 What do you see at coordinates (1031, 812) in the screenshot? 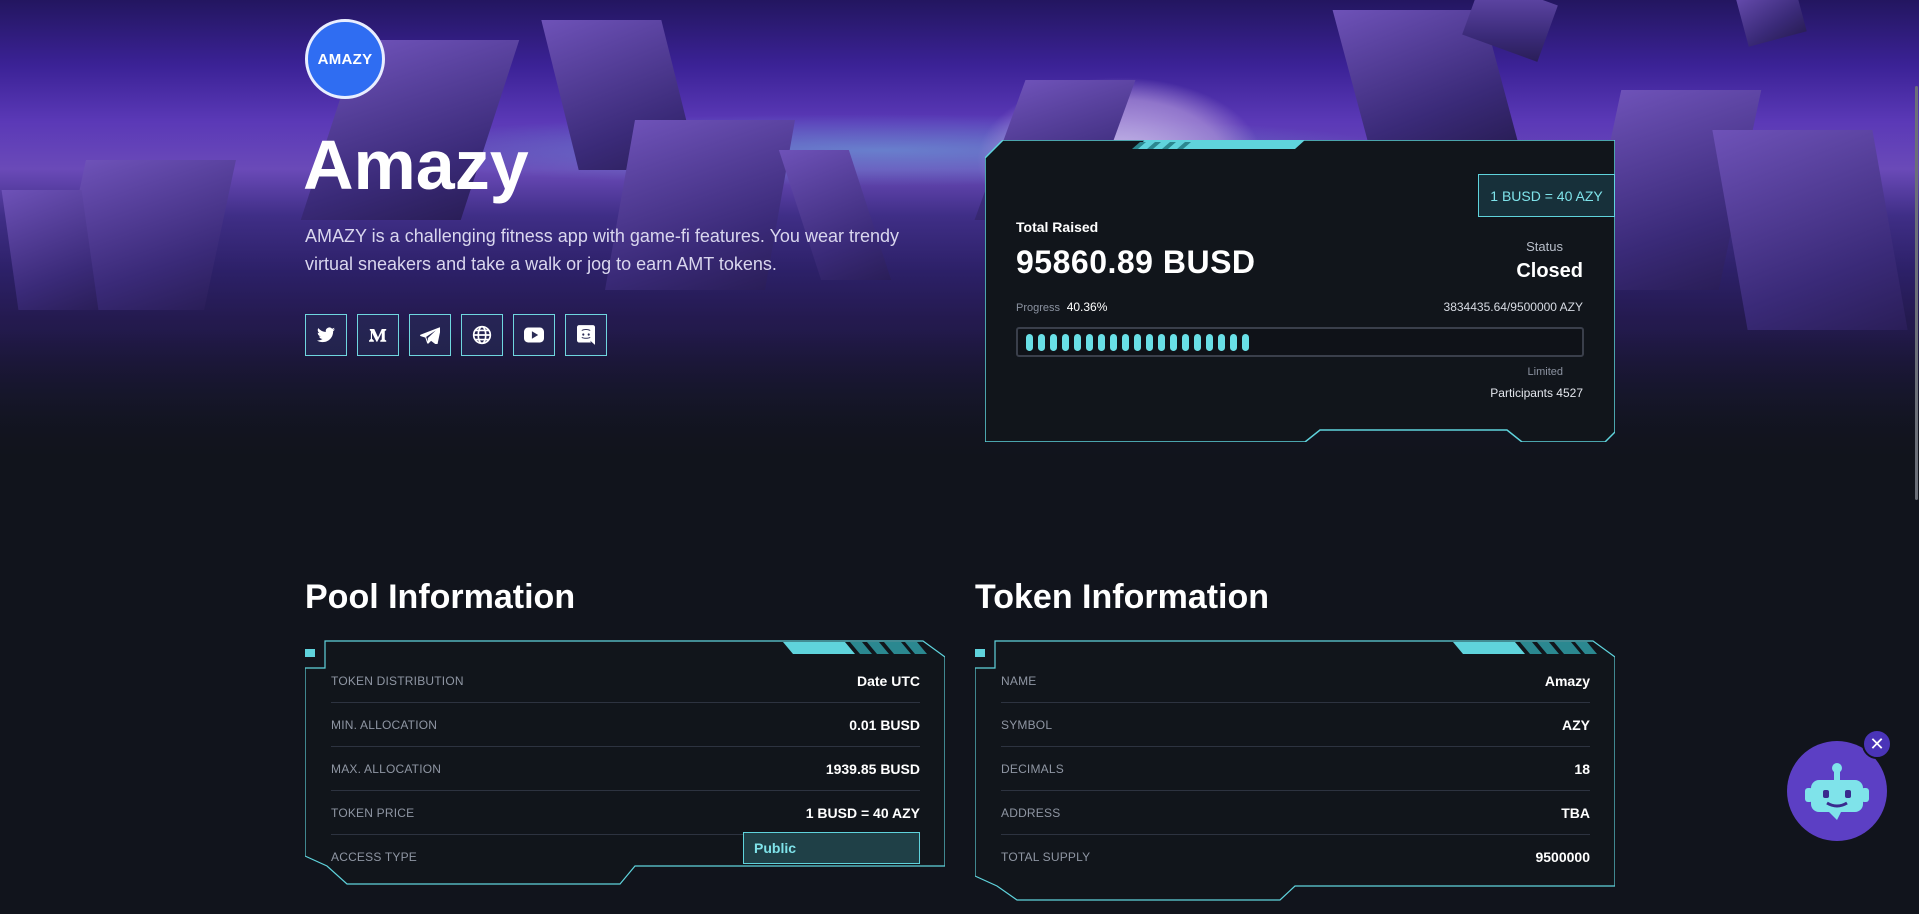
I see `info-row-label: ADDRESS` at bounding box center [1031, 812].